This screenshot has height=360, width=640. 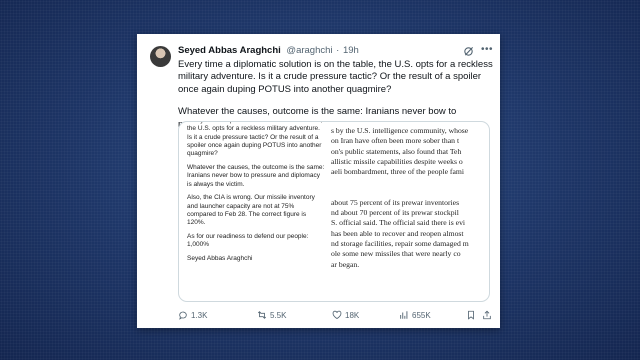 I want to click on article-line: ar began., so click(x=345, y=264).